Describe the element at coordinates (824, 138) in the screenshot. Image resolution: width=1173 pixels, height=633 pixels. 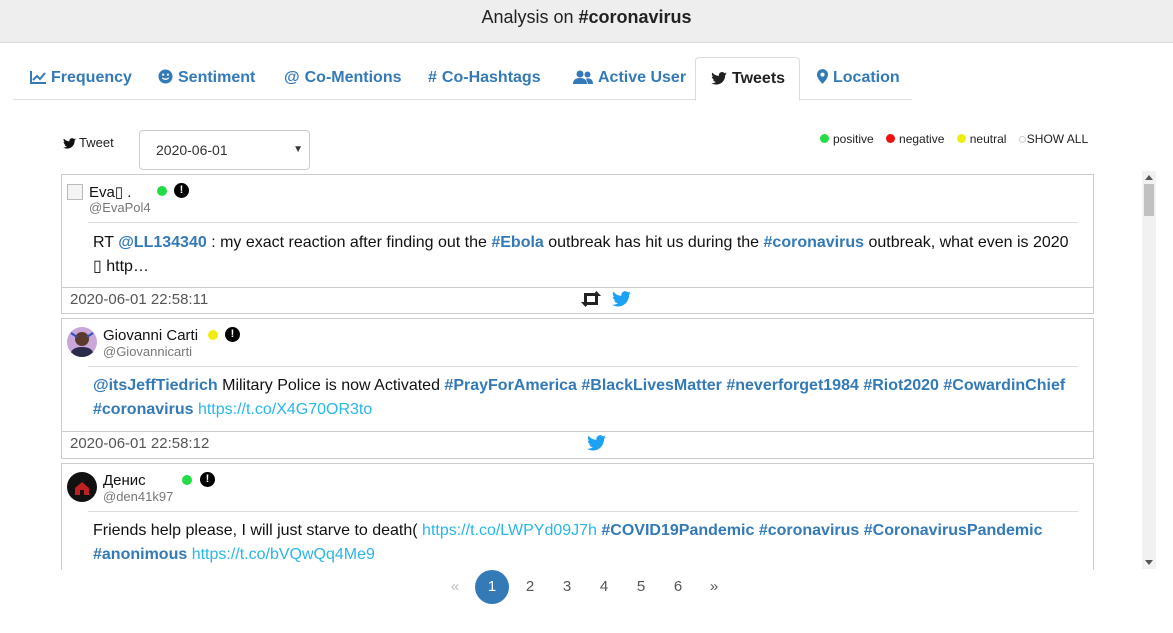
I see `positive-dot-icon` at that location.